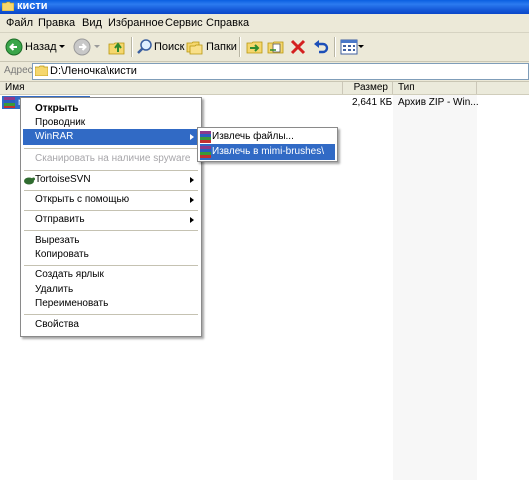 This screenshot has width=529, height=480. Describe the element at coordinates (111, 255) in the screenshot. I see `menu-item-copy: Копировать` at that location.